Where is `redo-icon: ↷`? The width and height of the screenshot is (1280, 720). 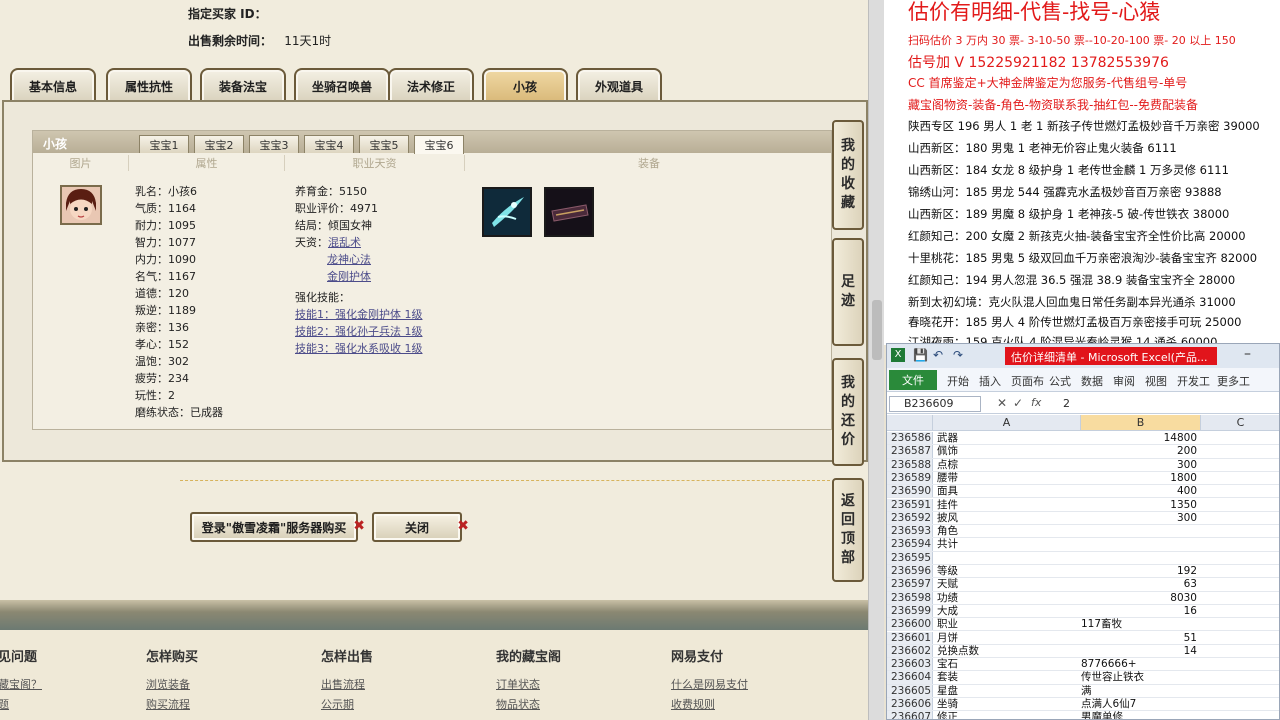
redo-icon: ↷ is located at coordinates (958, 355).